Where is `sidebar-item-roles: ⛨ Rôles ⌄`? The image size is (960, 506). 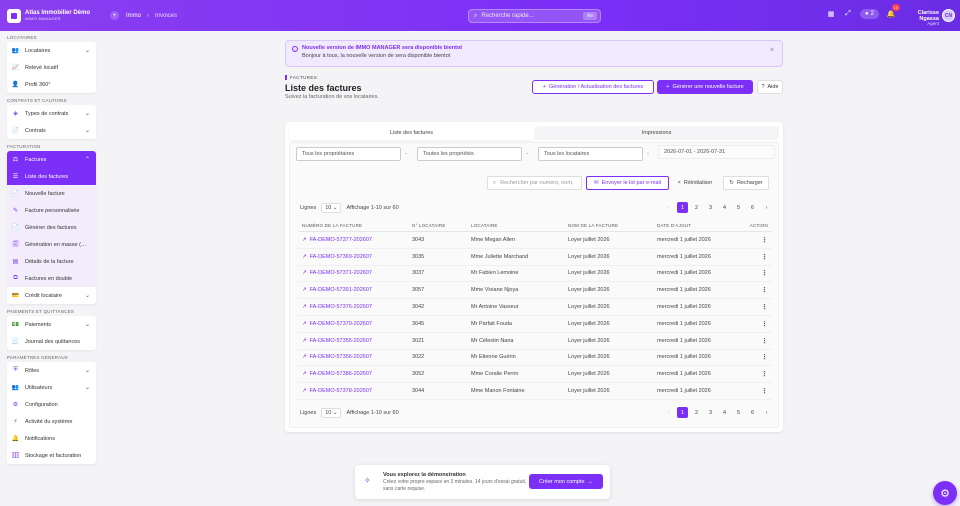 sidebar-item-roles: ⛨ Rôles ⌄ is located at coordinates (51, 370).